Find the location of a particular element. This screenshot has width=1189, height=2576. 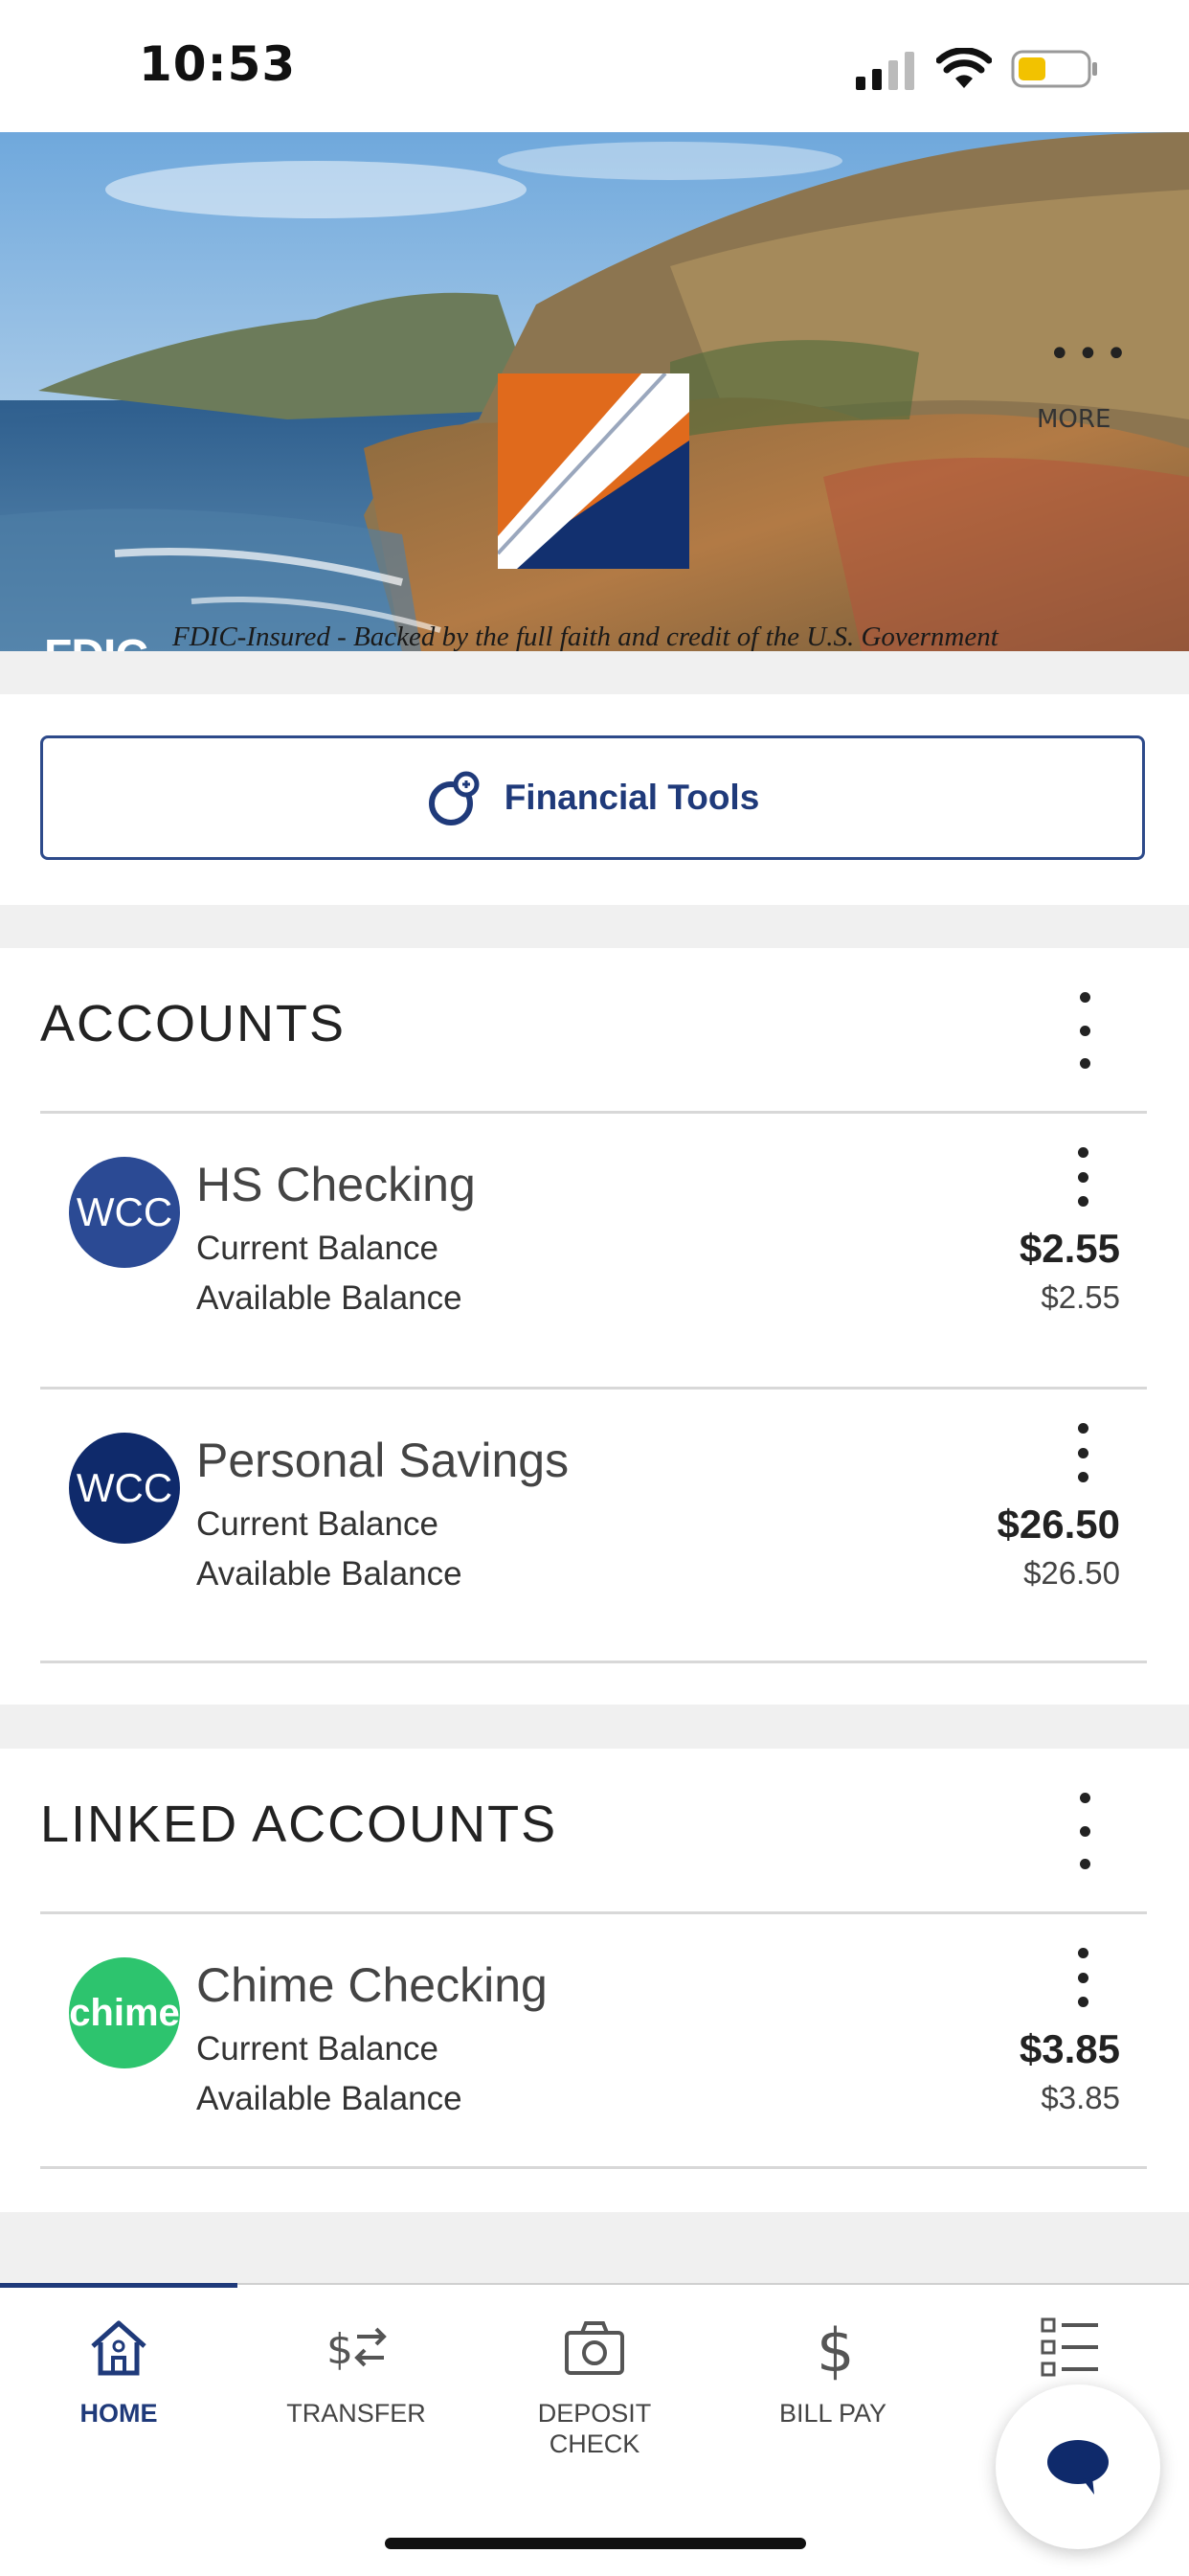

status-time: 10:53 is located at coordinates (218, 64).